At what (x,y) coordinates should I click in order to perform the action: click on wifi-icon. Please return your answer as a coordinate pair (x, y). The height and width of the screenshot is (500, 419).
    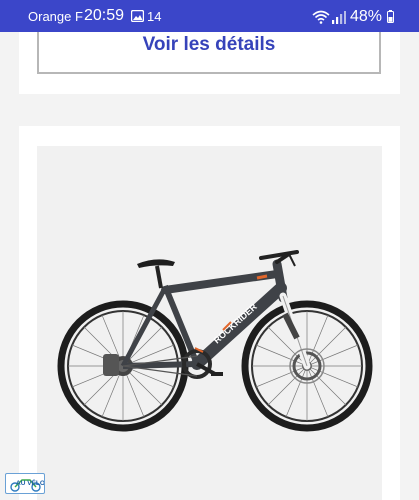
    Looking at the image, I should click on (321, 17).